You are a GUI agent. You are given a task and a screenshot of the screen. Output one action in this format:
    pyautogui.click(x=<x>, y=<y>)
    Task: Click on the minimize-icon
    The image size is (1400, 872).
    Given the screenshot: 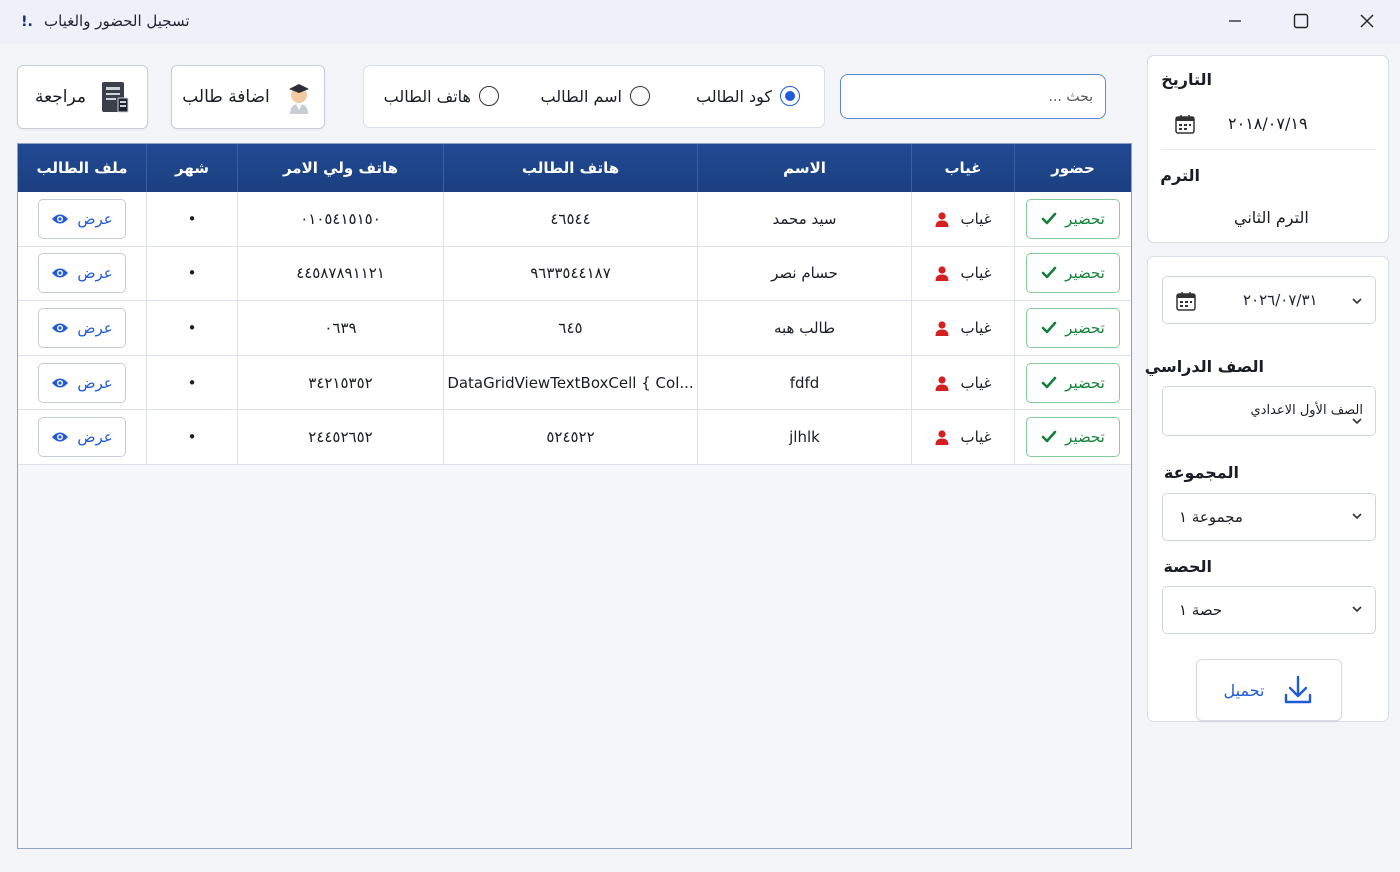 What is the action you would take?
    pyautogui.click(x=1235, y=21)
    